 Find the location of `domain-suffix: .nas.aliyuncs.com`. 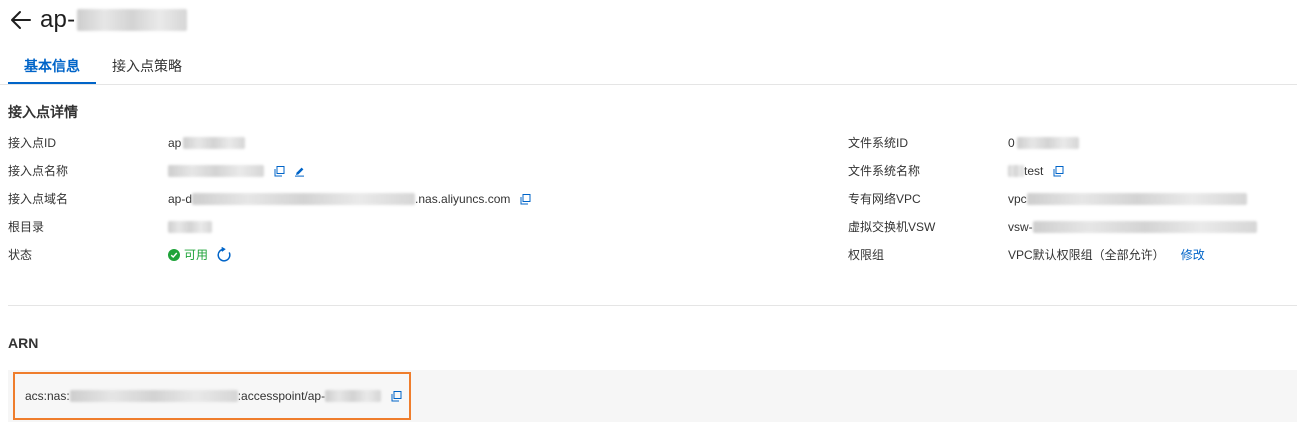

domain-suffix: .nas.aliyuncs.com is located at coordinates (463, 199).